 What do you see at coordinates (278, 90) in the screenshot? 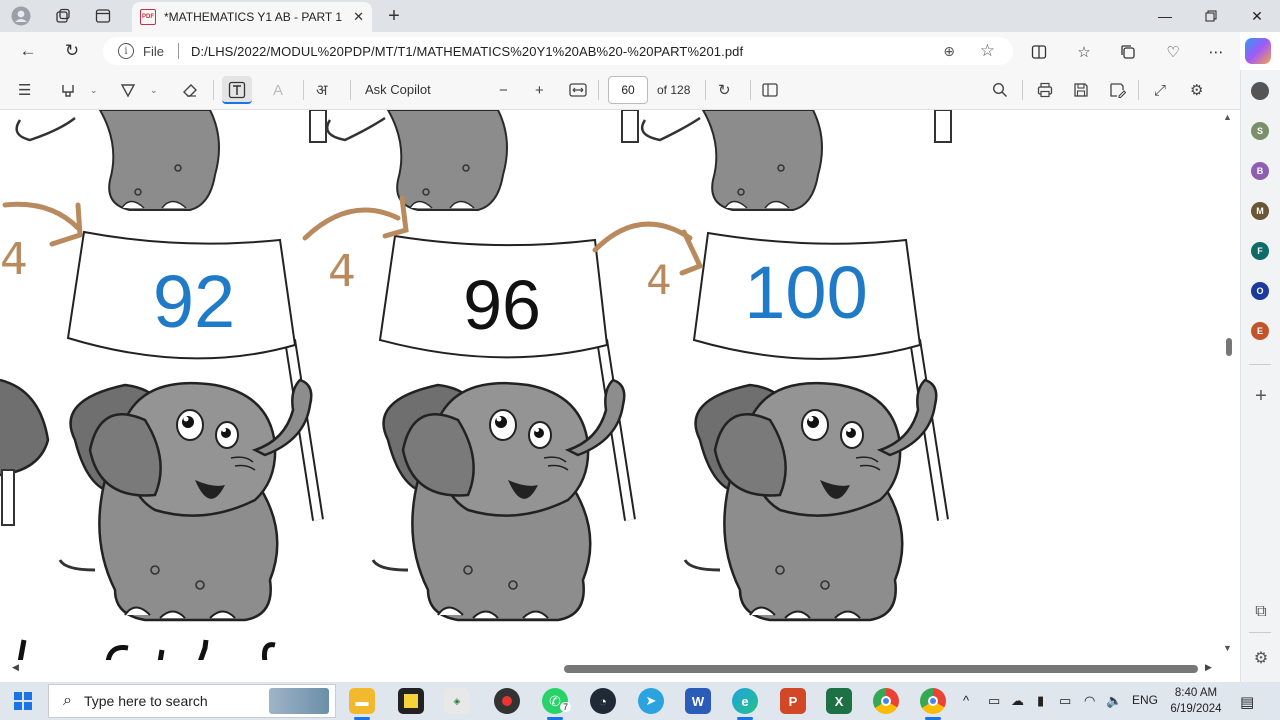
I see `text-format-icon: A` at bounding box center [278, 90].